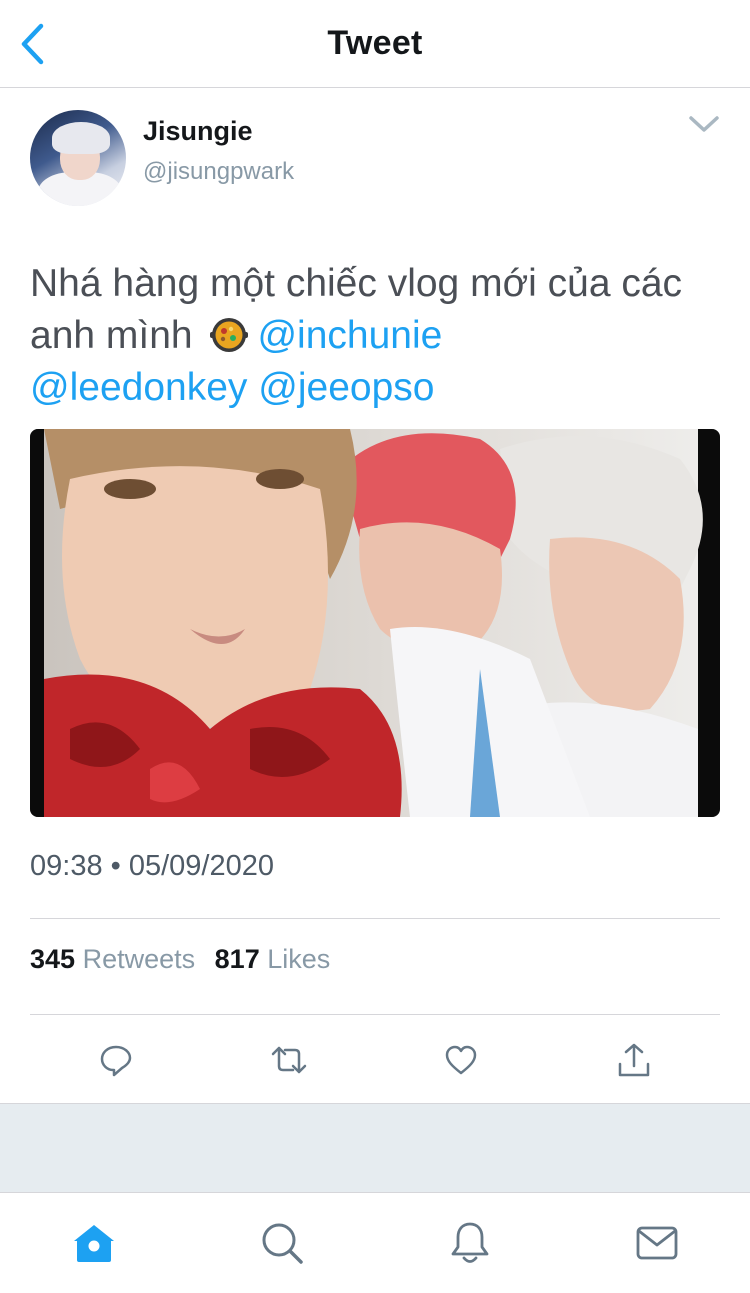  I want to click on author-handle: @jisungpwark, so click(218, 172).